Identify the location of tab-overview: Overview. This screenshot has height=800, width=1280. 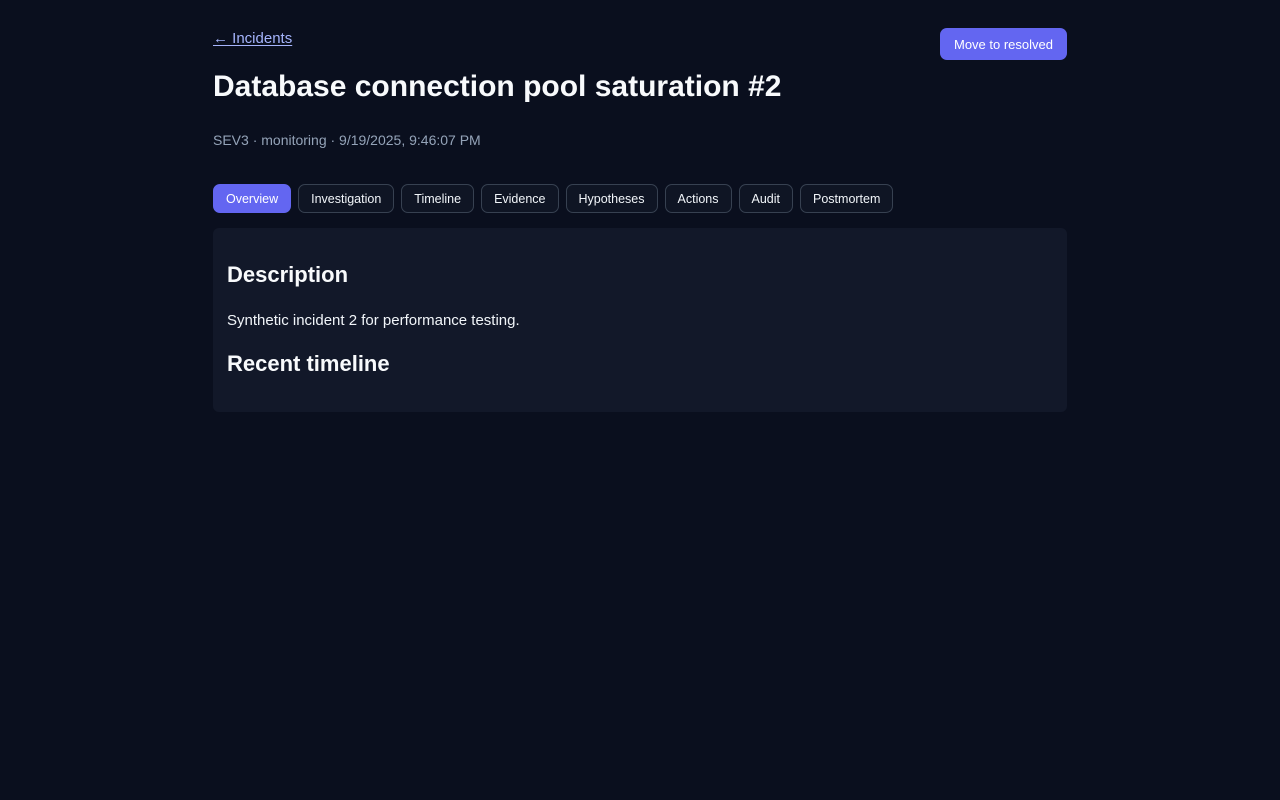
(252, 198).